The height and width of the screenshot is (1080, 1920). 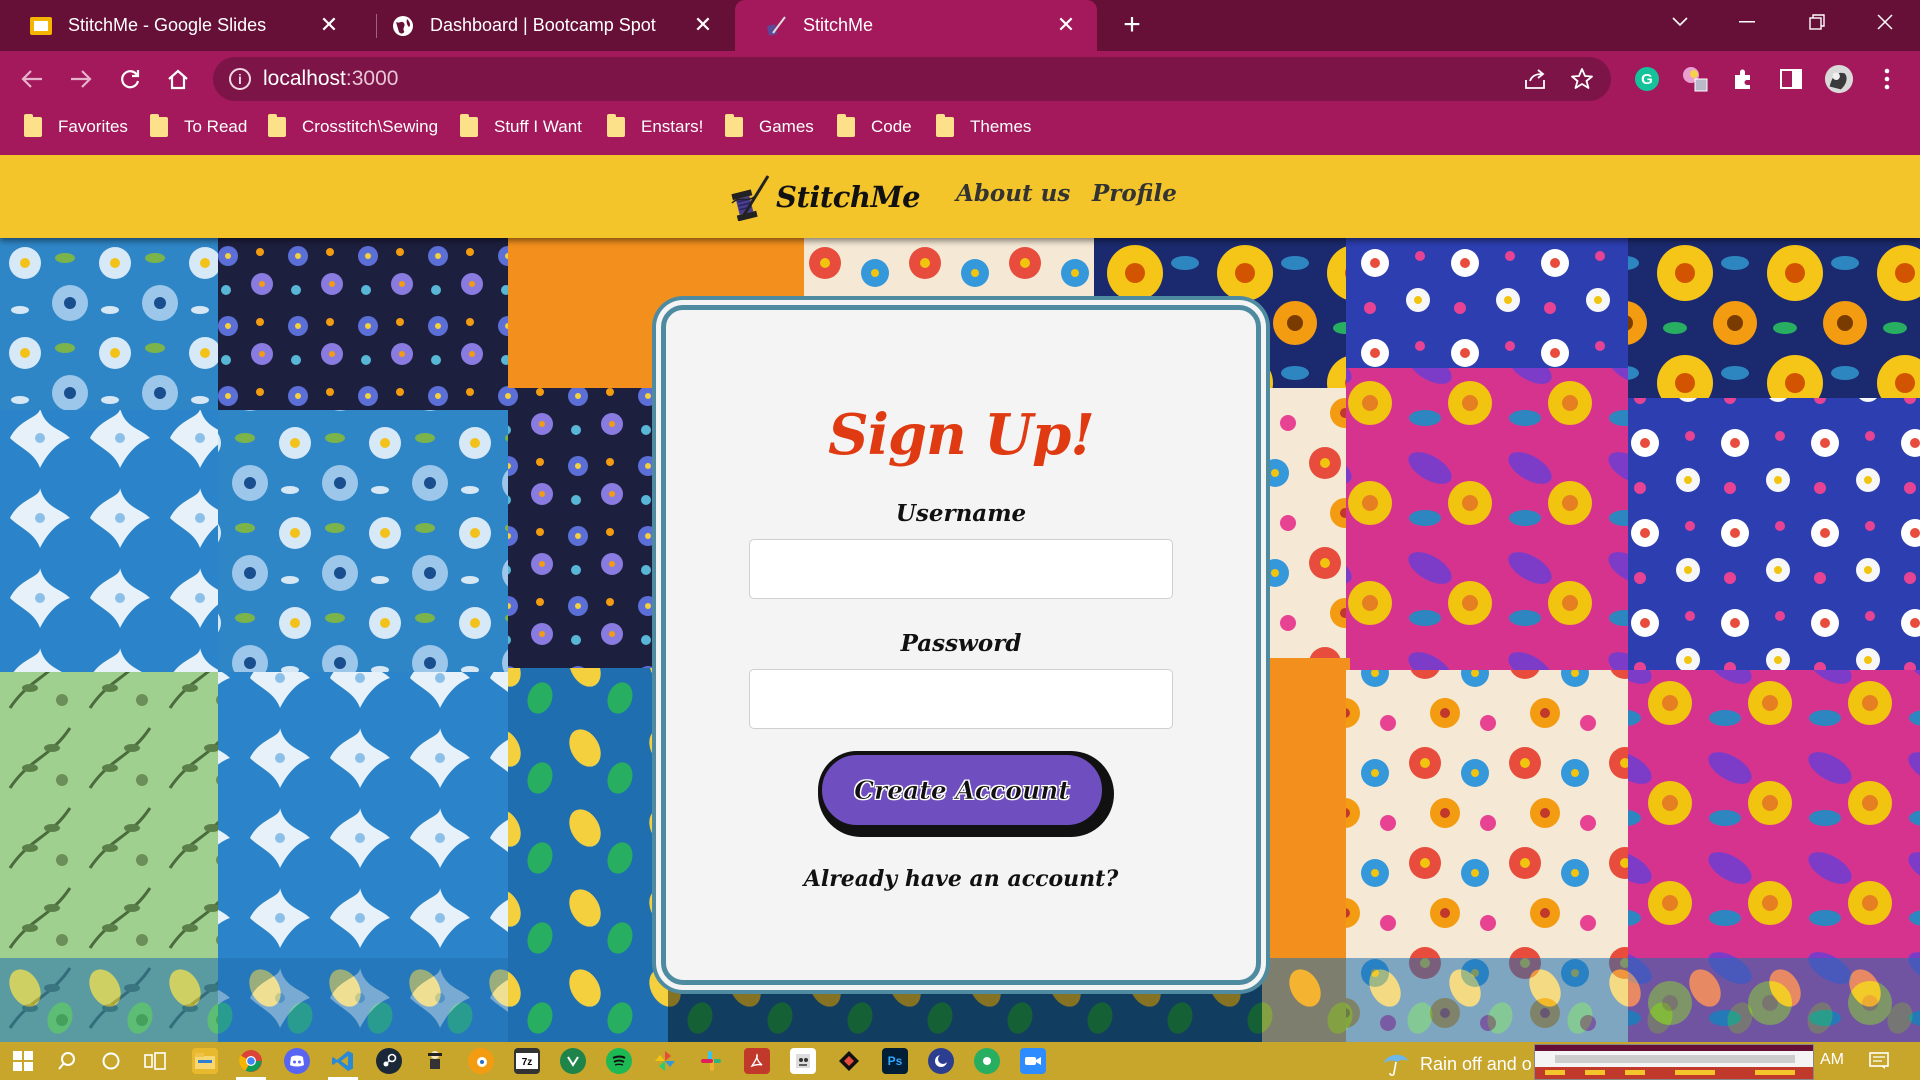 What do you see at coordinates (41, 26) in the screenshot?
I see `google-slides-icon` at bounding box center [41, 26].